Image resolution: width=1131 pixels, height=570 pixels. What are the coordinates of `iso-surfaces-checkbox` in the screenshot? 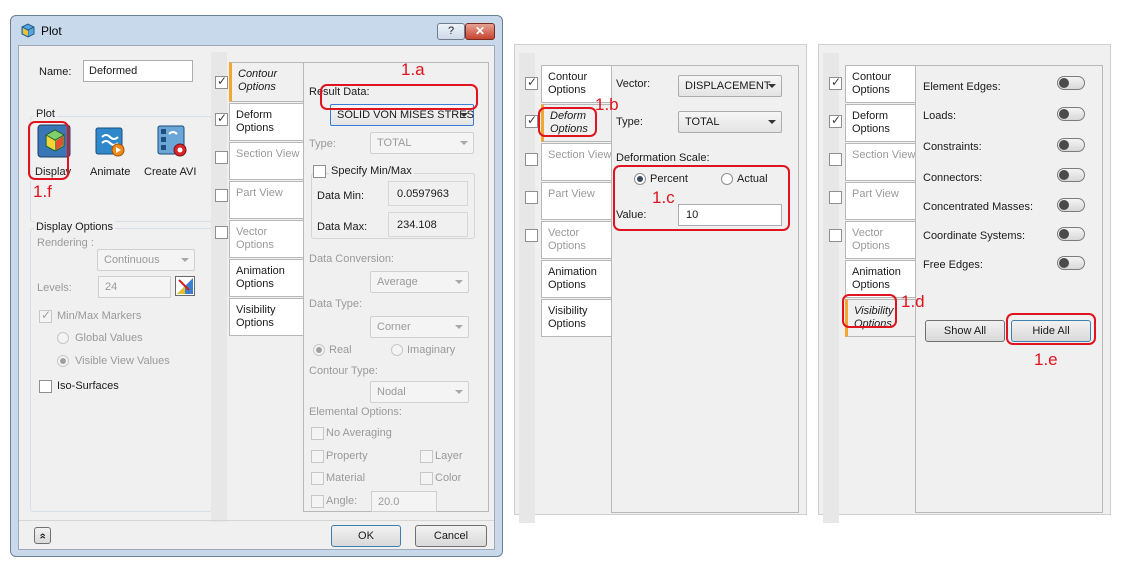 It's located at (45, 386).